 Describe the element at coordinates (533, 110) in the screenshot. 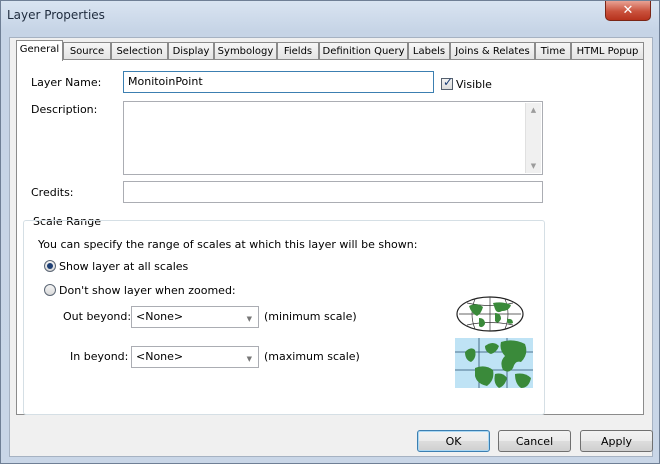

I see `scroll-up-icon: ▲` at that location.